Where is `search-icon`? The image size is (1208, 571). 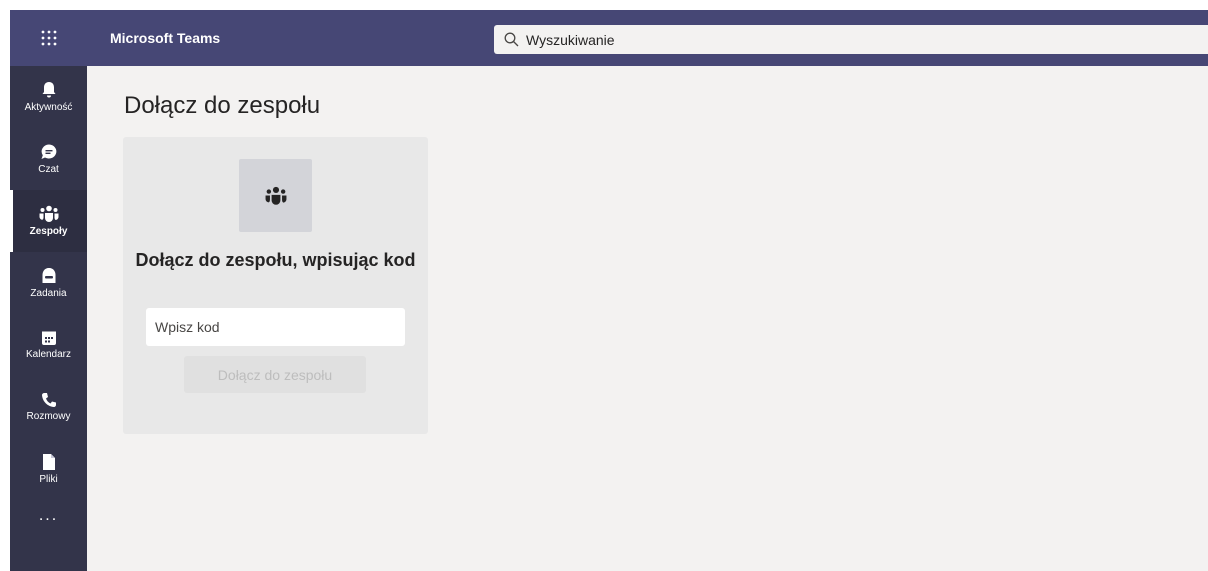
search-icon is located at coordinates (511, 39).